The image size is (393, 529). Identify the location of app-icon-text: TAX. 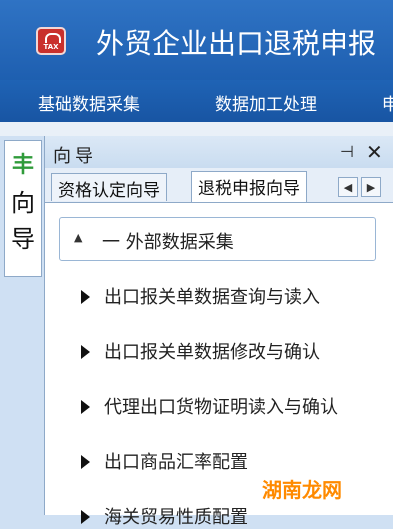
(51, 47).